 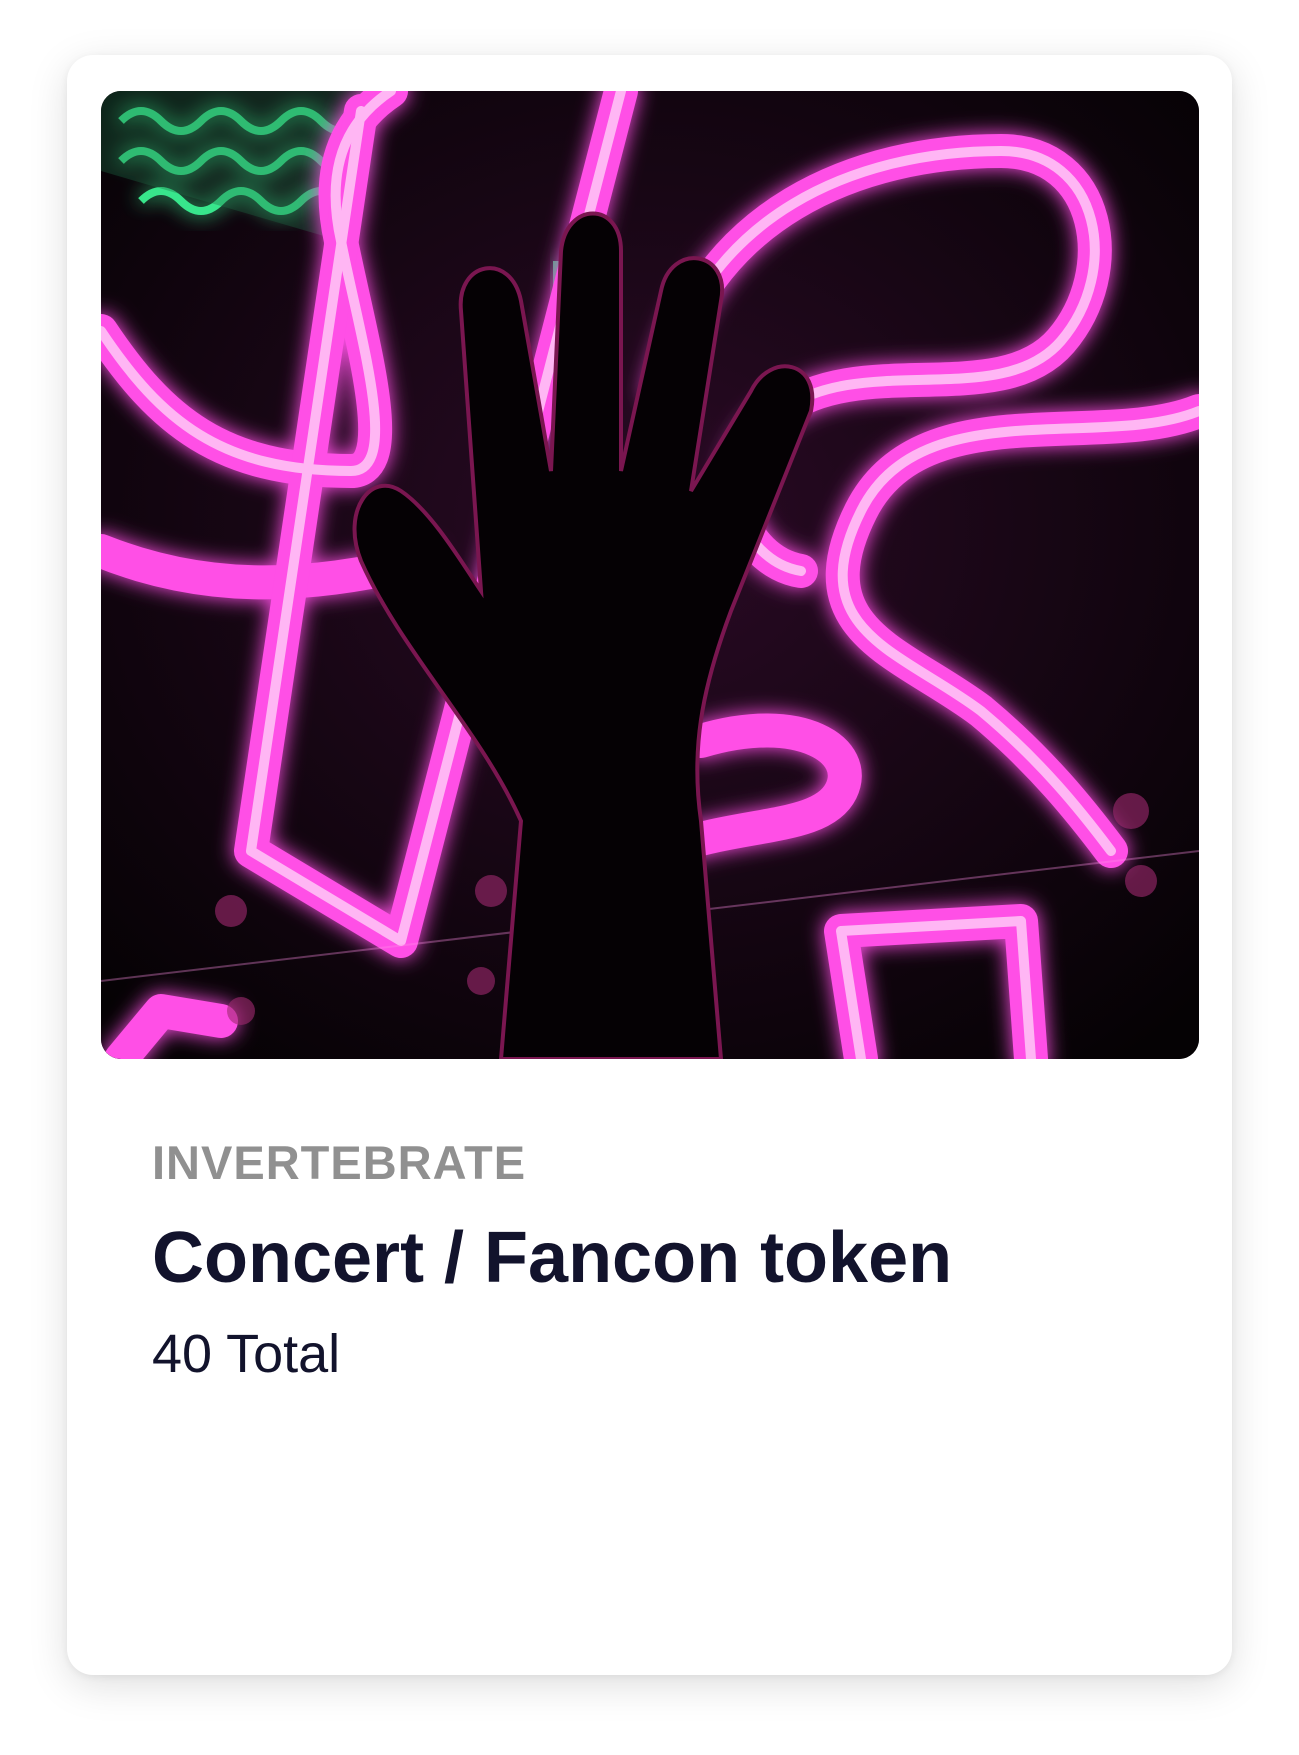 What do you see at coordinates (552, 1258) in the screenshot?
I see `token-title: Concert / Fancon token` at bounding box center [552, 1258].